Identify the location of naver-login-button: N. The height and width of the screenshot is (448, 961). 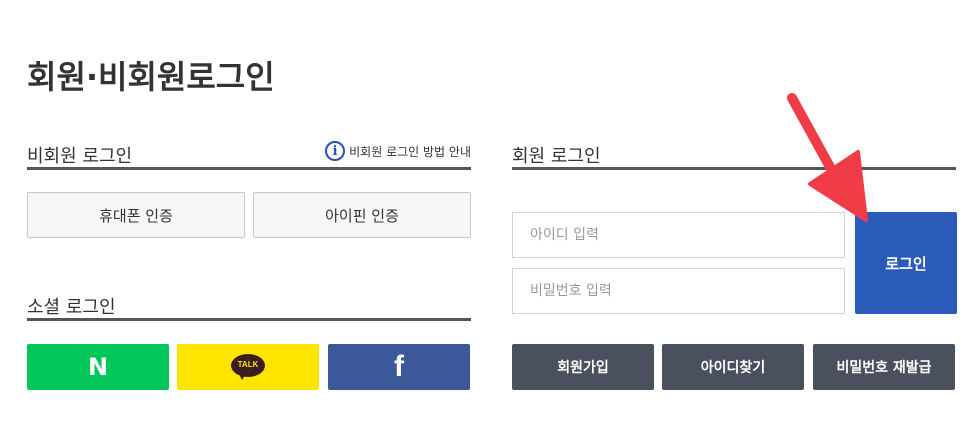
(98, 367).